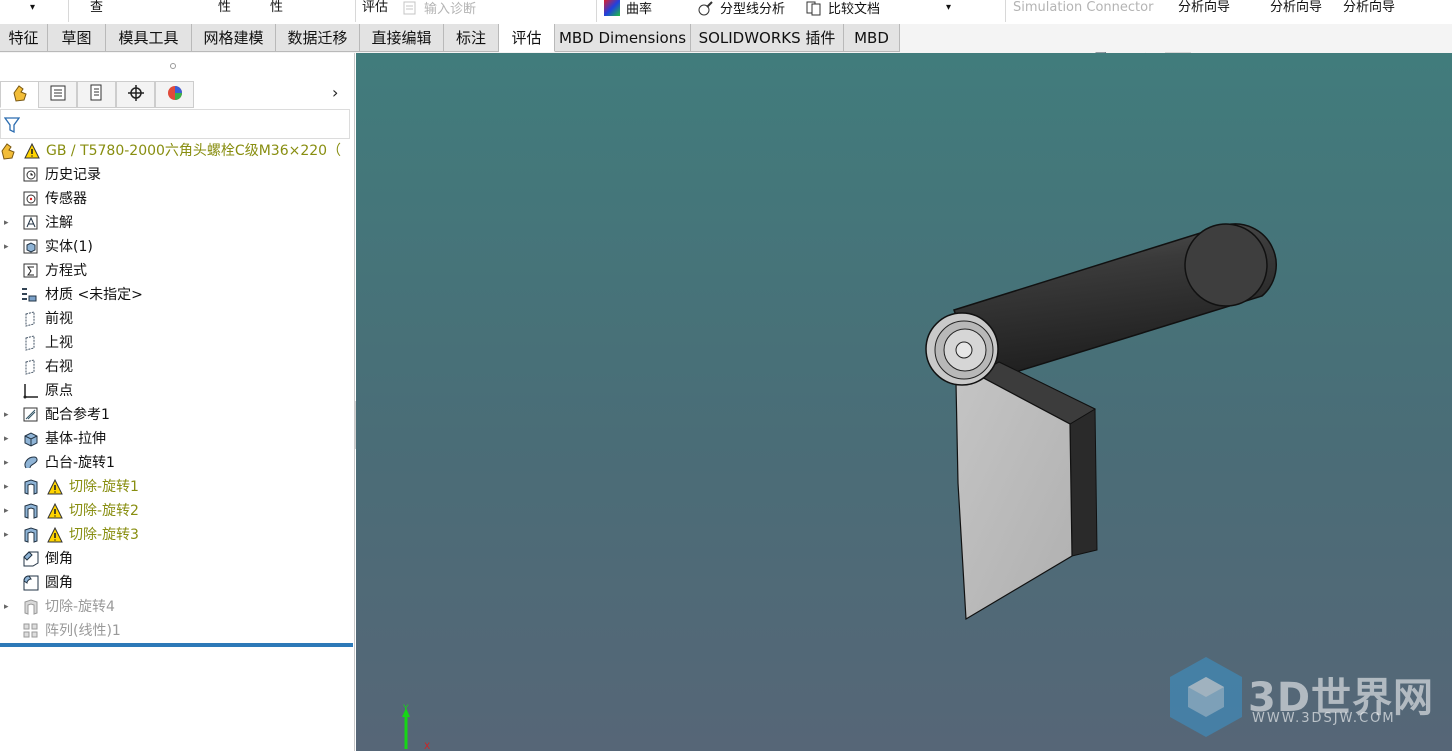  I want to click on tab-display-manager, so click(174, 94).